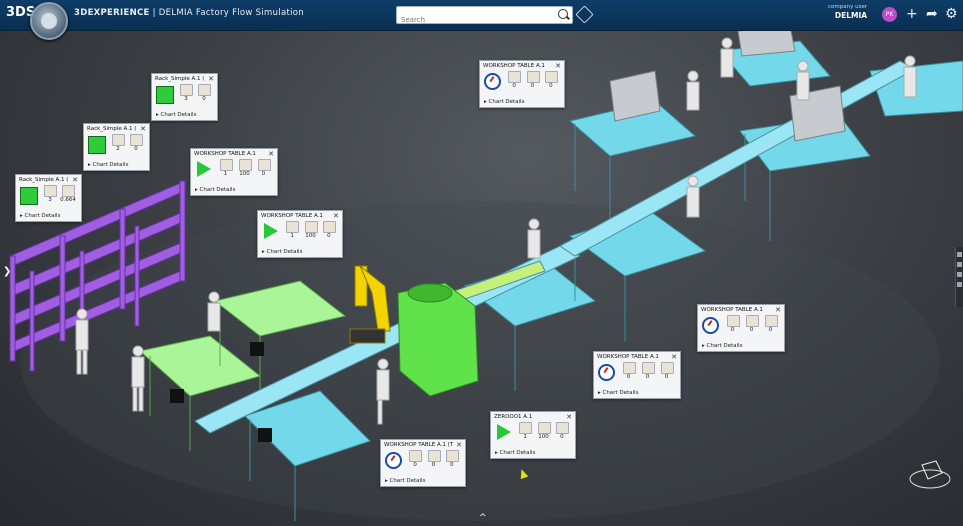  What do you see at coordinates (959, 277) in the screenshot?
I see `side-toolbar` at bounding box center [959, 277].